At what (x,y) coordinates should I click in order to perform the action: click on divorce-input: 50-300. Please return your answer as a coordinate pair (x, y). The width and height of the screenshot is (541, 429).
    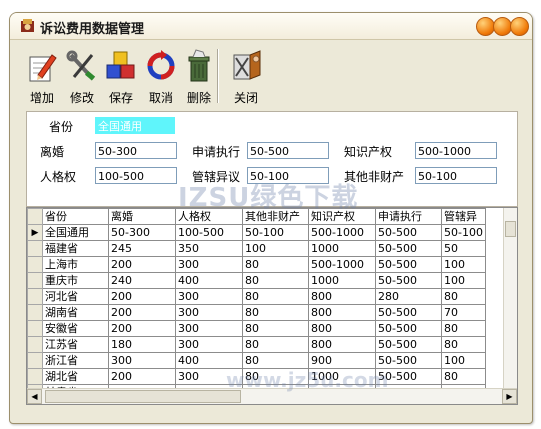
    Looking at the image, I should click on (136, 150).